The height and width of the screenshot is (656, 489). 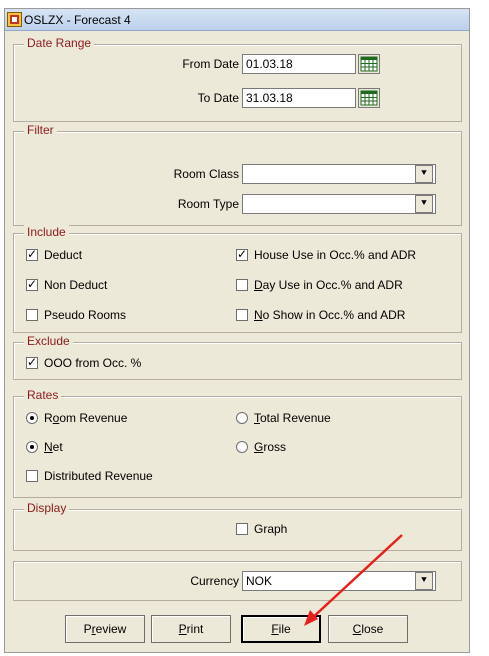 I want to click on date-range-label: Date Range, so click(x=59, y=43).